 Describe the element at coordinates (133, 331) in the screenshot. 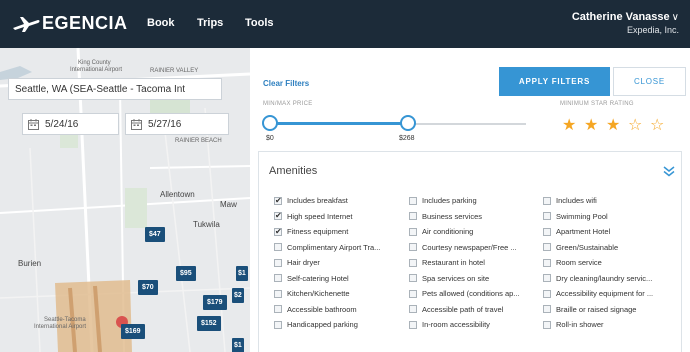

I see `price-marker: $169` at that location.